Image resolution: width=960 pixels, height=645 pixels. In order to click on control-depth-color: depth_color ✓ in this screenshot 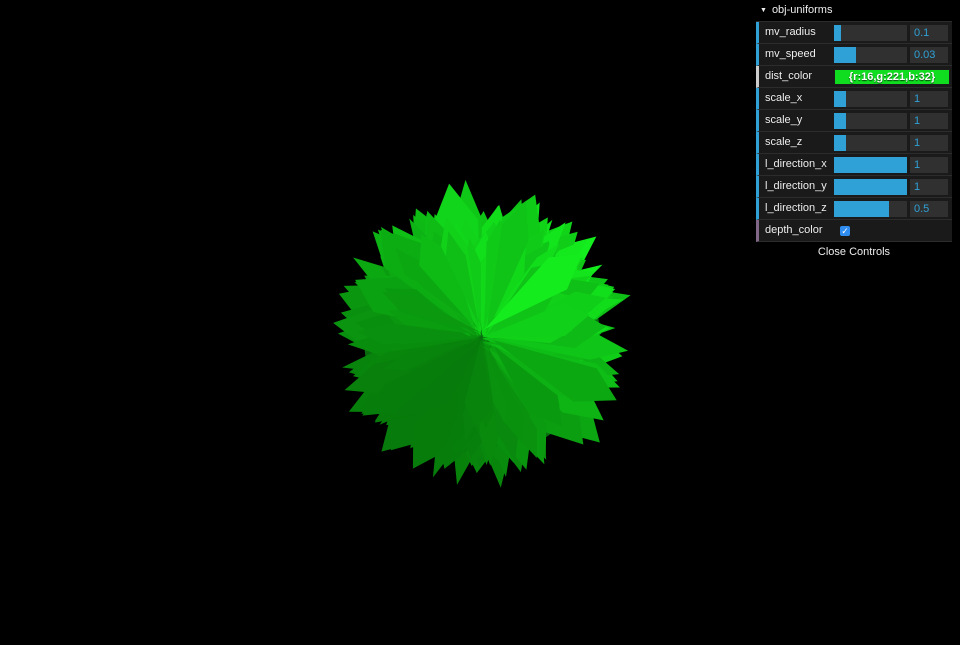, I will do `click(854, 231)`.